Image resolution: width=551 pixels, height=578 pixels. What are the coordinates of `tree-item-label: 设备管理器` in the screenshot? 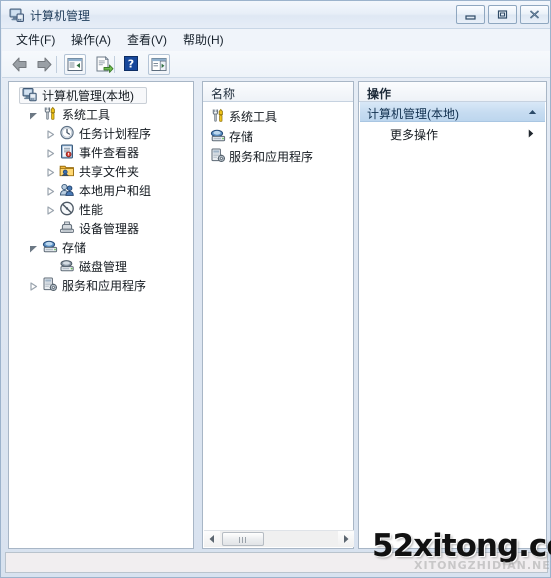 It's located at (109, 229).